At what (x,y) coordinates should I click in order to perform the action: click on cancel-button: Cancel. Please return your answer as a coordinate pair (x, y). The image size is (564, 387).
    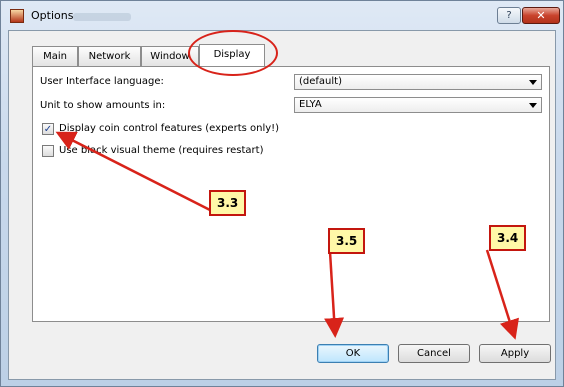
    Looking at the image, I should click on (434, 353).